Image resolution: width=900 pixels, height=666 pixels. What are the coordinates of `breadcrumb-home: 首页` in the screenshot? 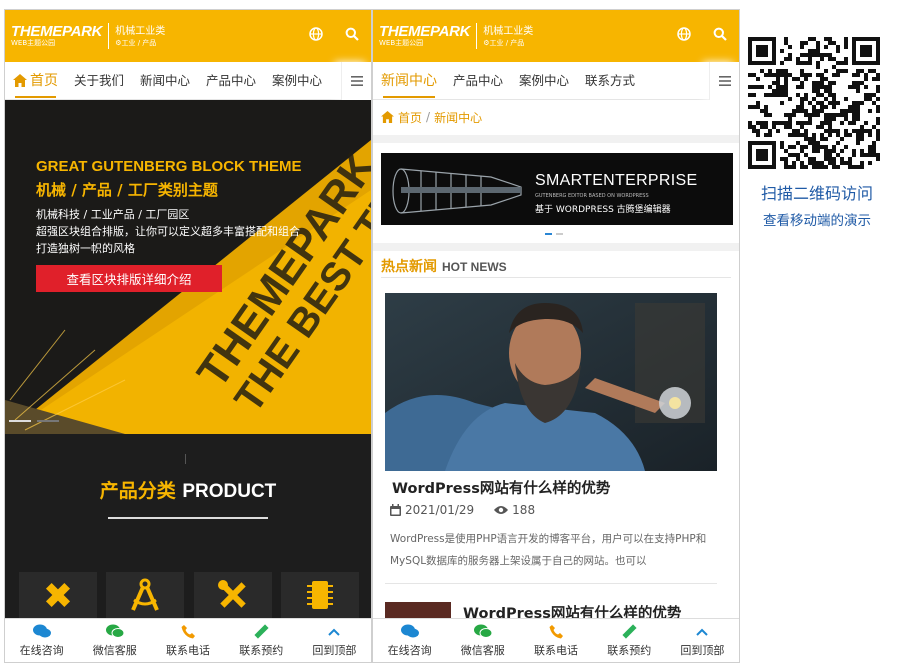 It's located at (410, 117).